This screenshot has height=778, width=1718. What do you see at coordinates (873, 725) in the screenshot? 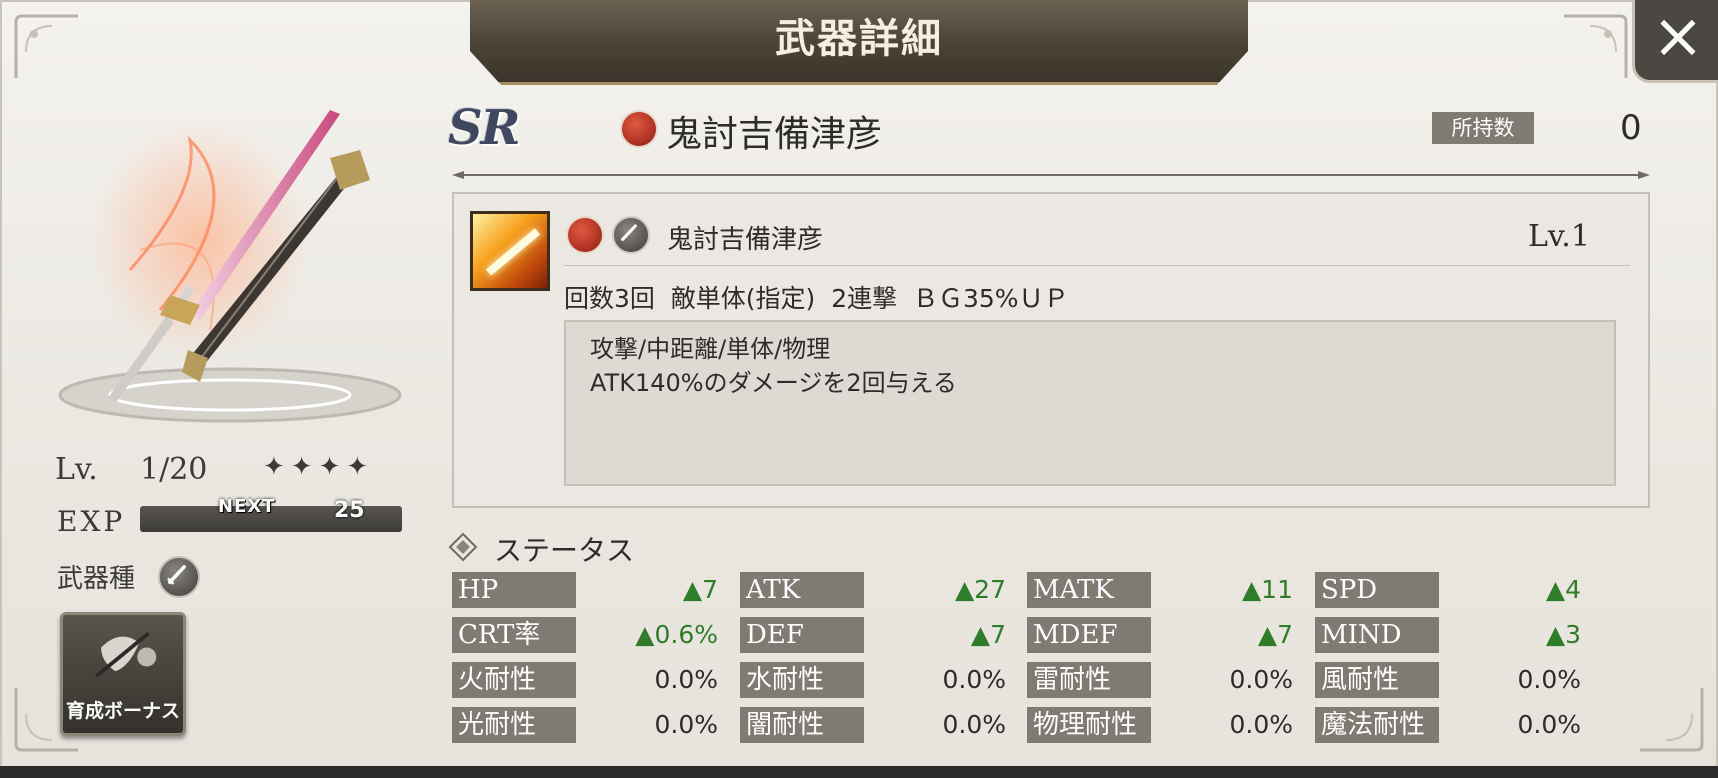
I see `stat-cell: 闇耐性 0.0%` at bounding box center [873, 725].